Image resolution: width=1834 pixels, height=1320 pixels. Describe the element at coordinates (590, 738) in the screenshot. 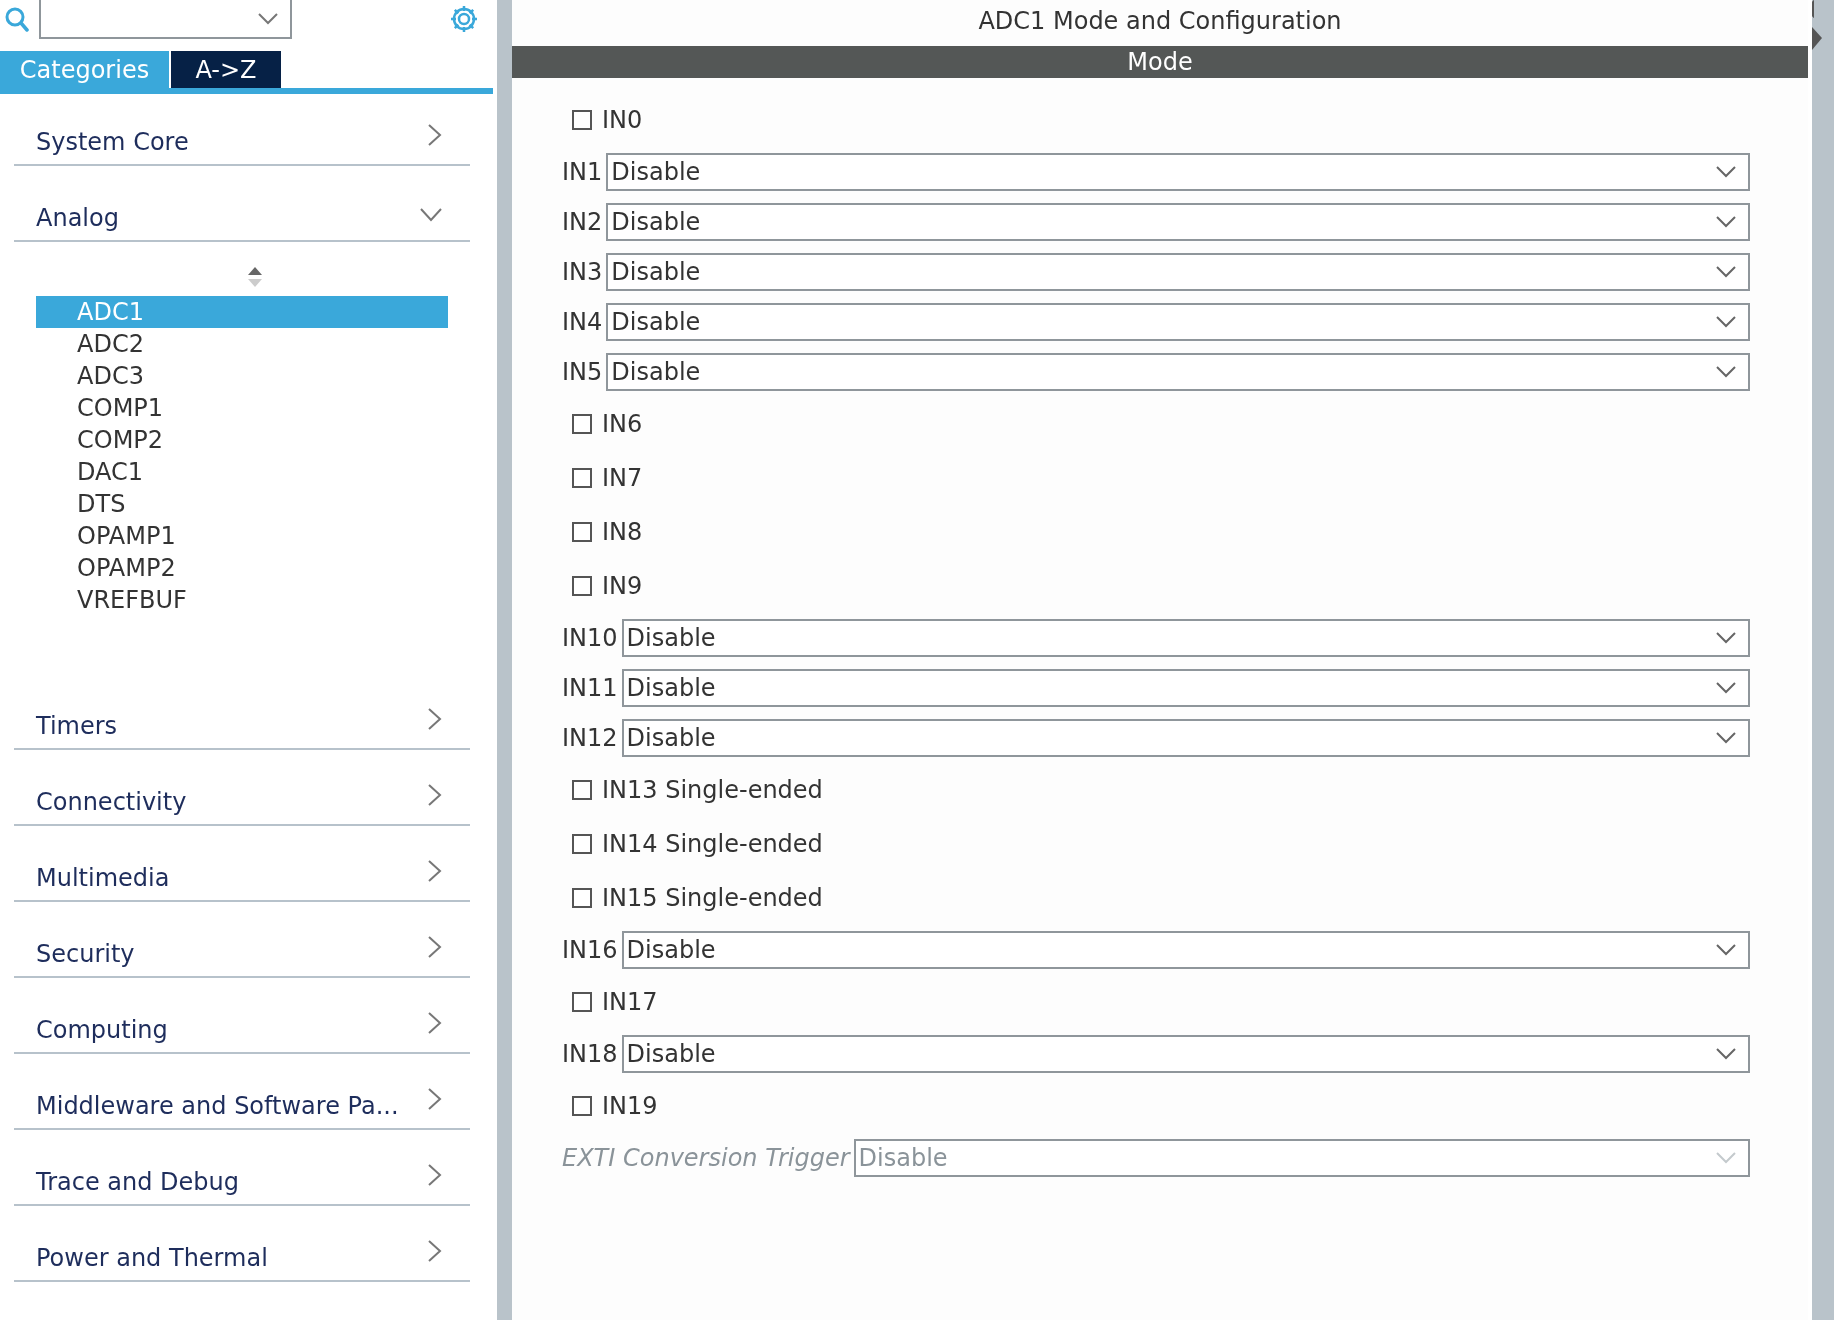

I see `field-label: IN12` at that location.